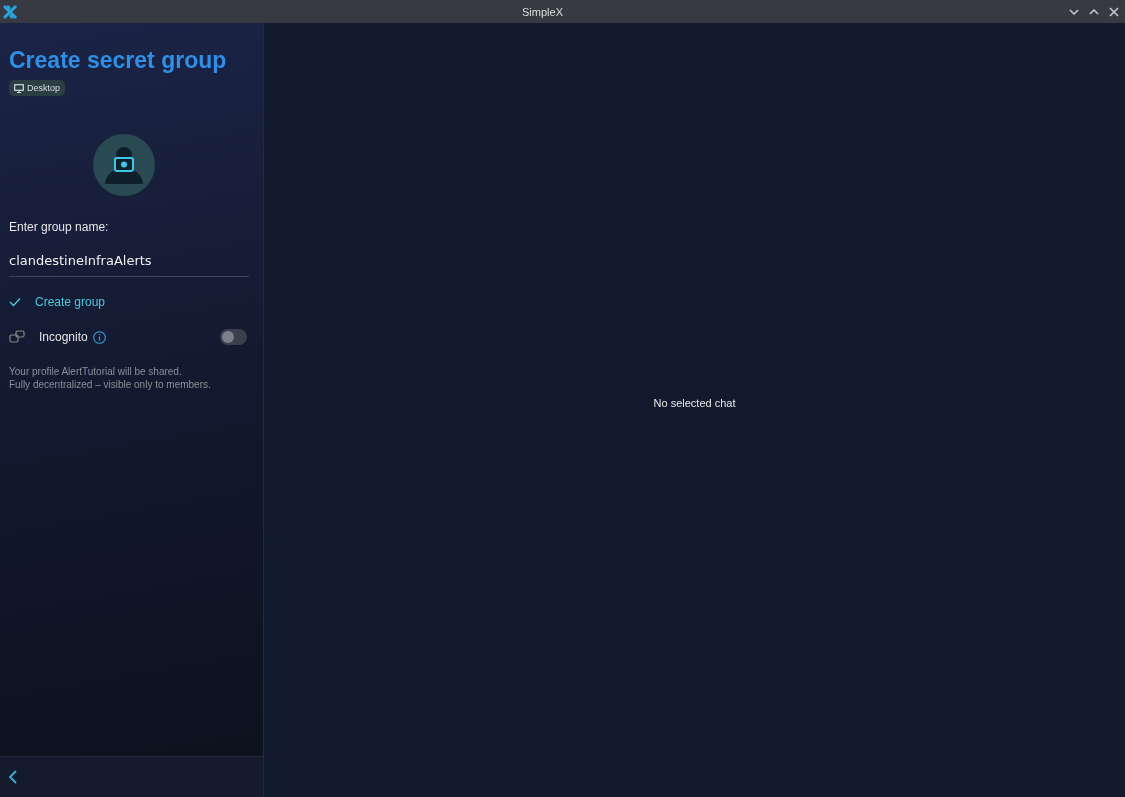 The width and height of the screenshot is (1125, 797). I want to click on close-icon, so click(1114, 11).